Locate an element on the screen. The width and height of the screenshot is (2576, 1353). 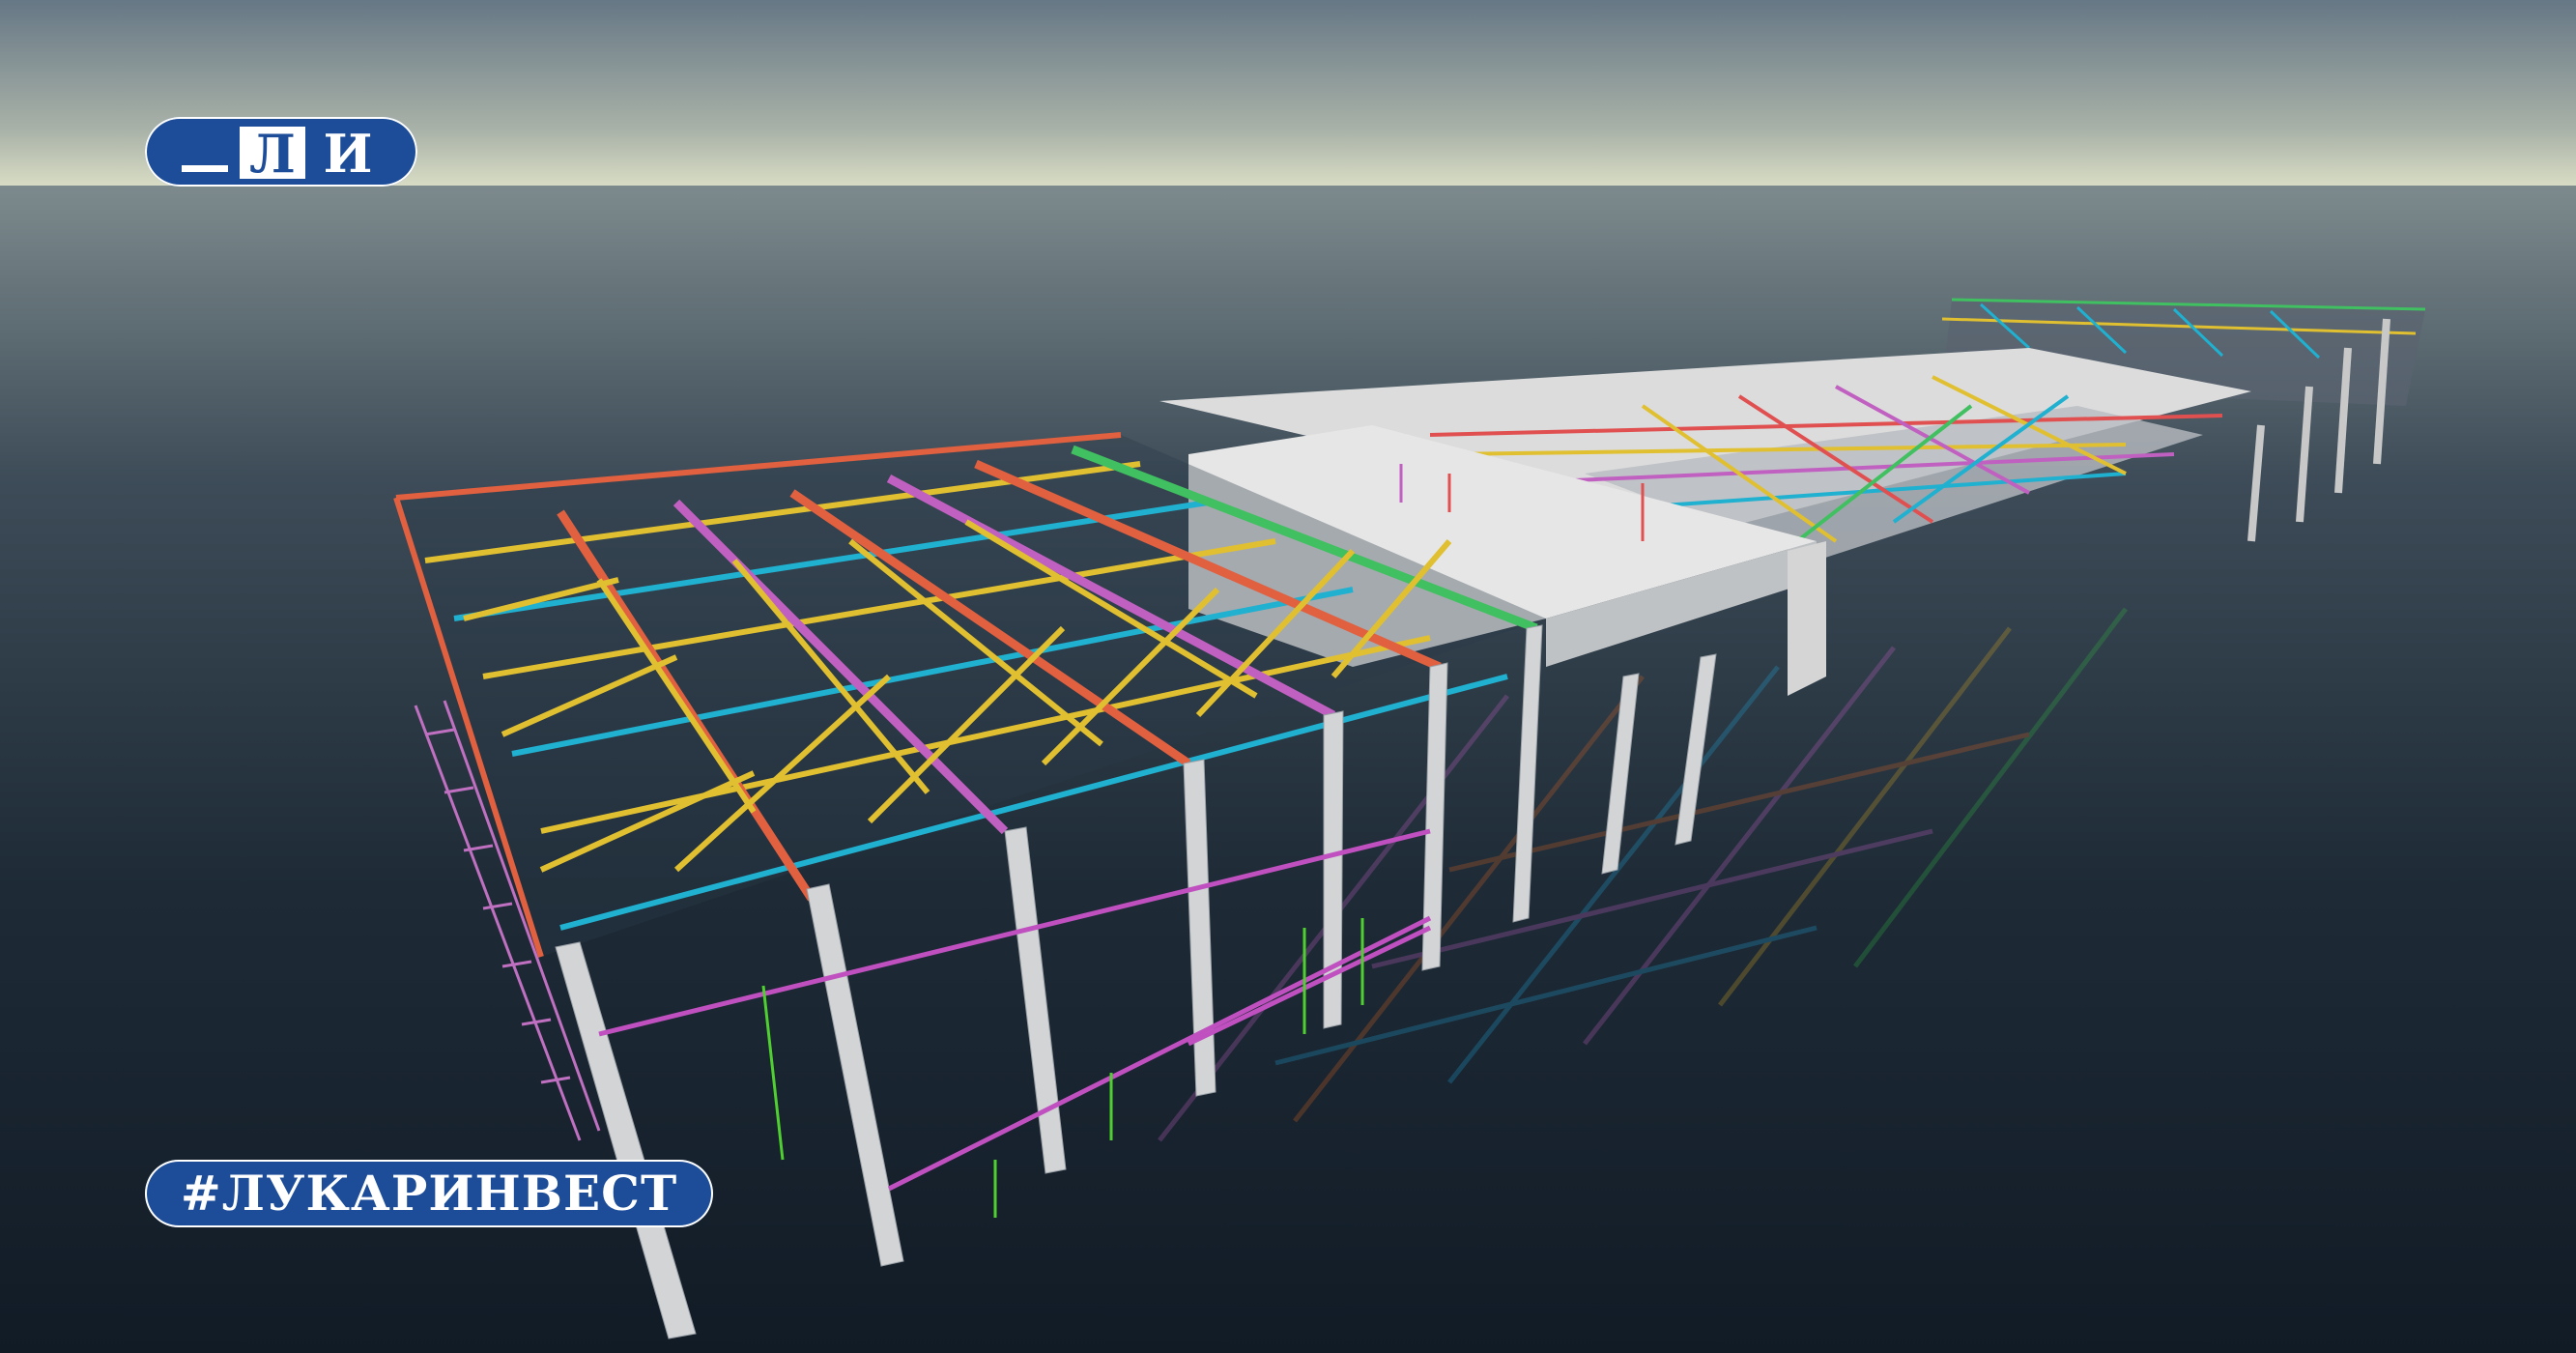
logo-letter-l: Л is located at coordinates (273, 154).